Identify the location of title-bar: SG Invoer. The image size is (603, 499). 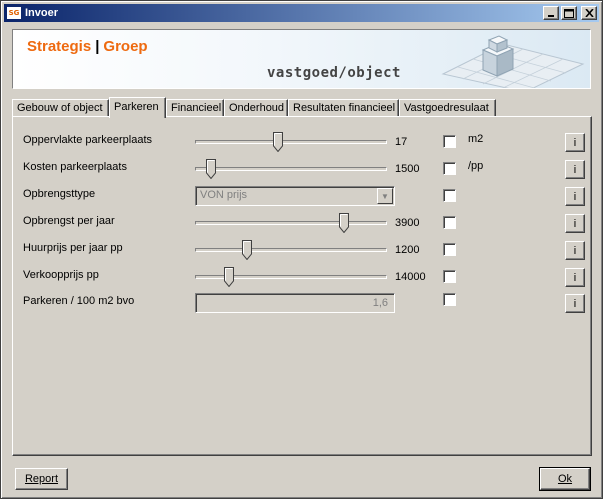
(301, 13).